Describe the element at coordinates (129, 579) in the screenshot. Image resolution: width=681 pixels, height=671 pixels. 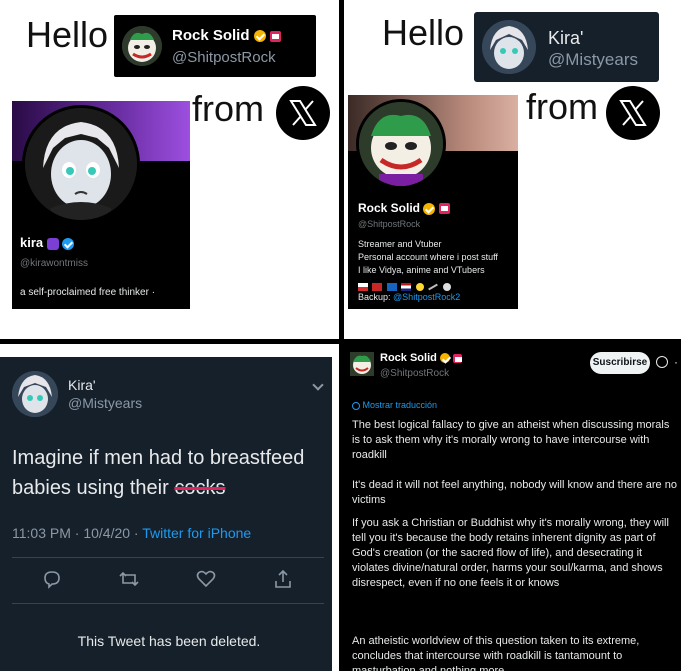
I see `retweet-icon` at that location.